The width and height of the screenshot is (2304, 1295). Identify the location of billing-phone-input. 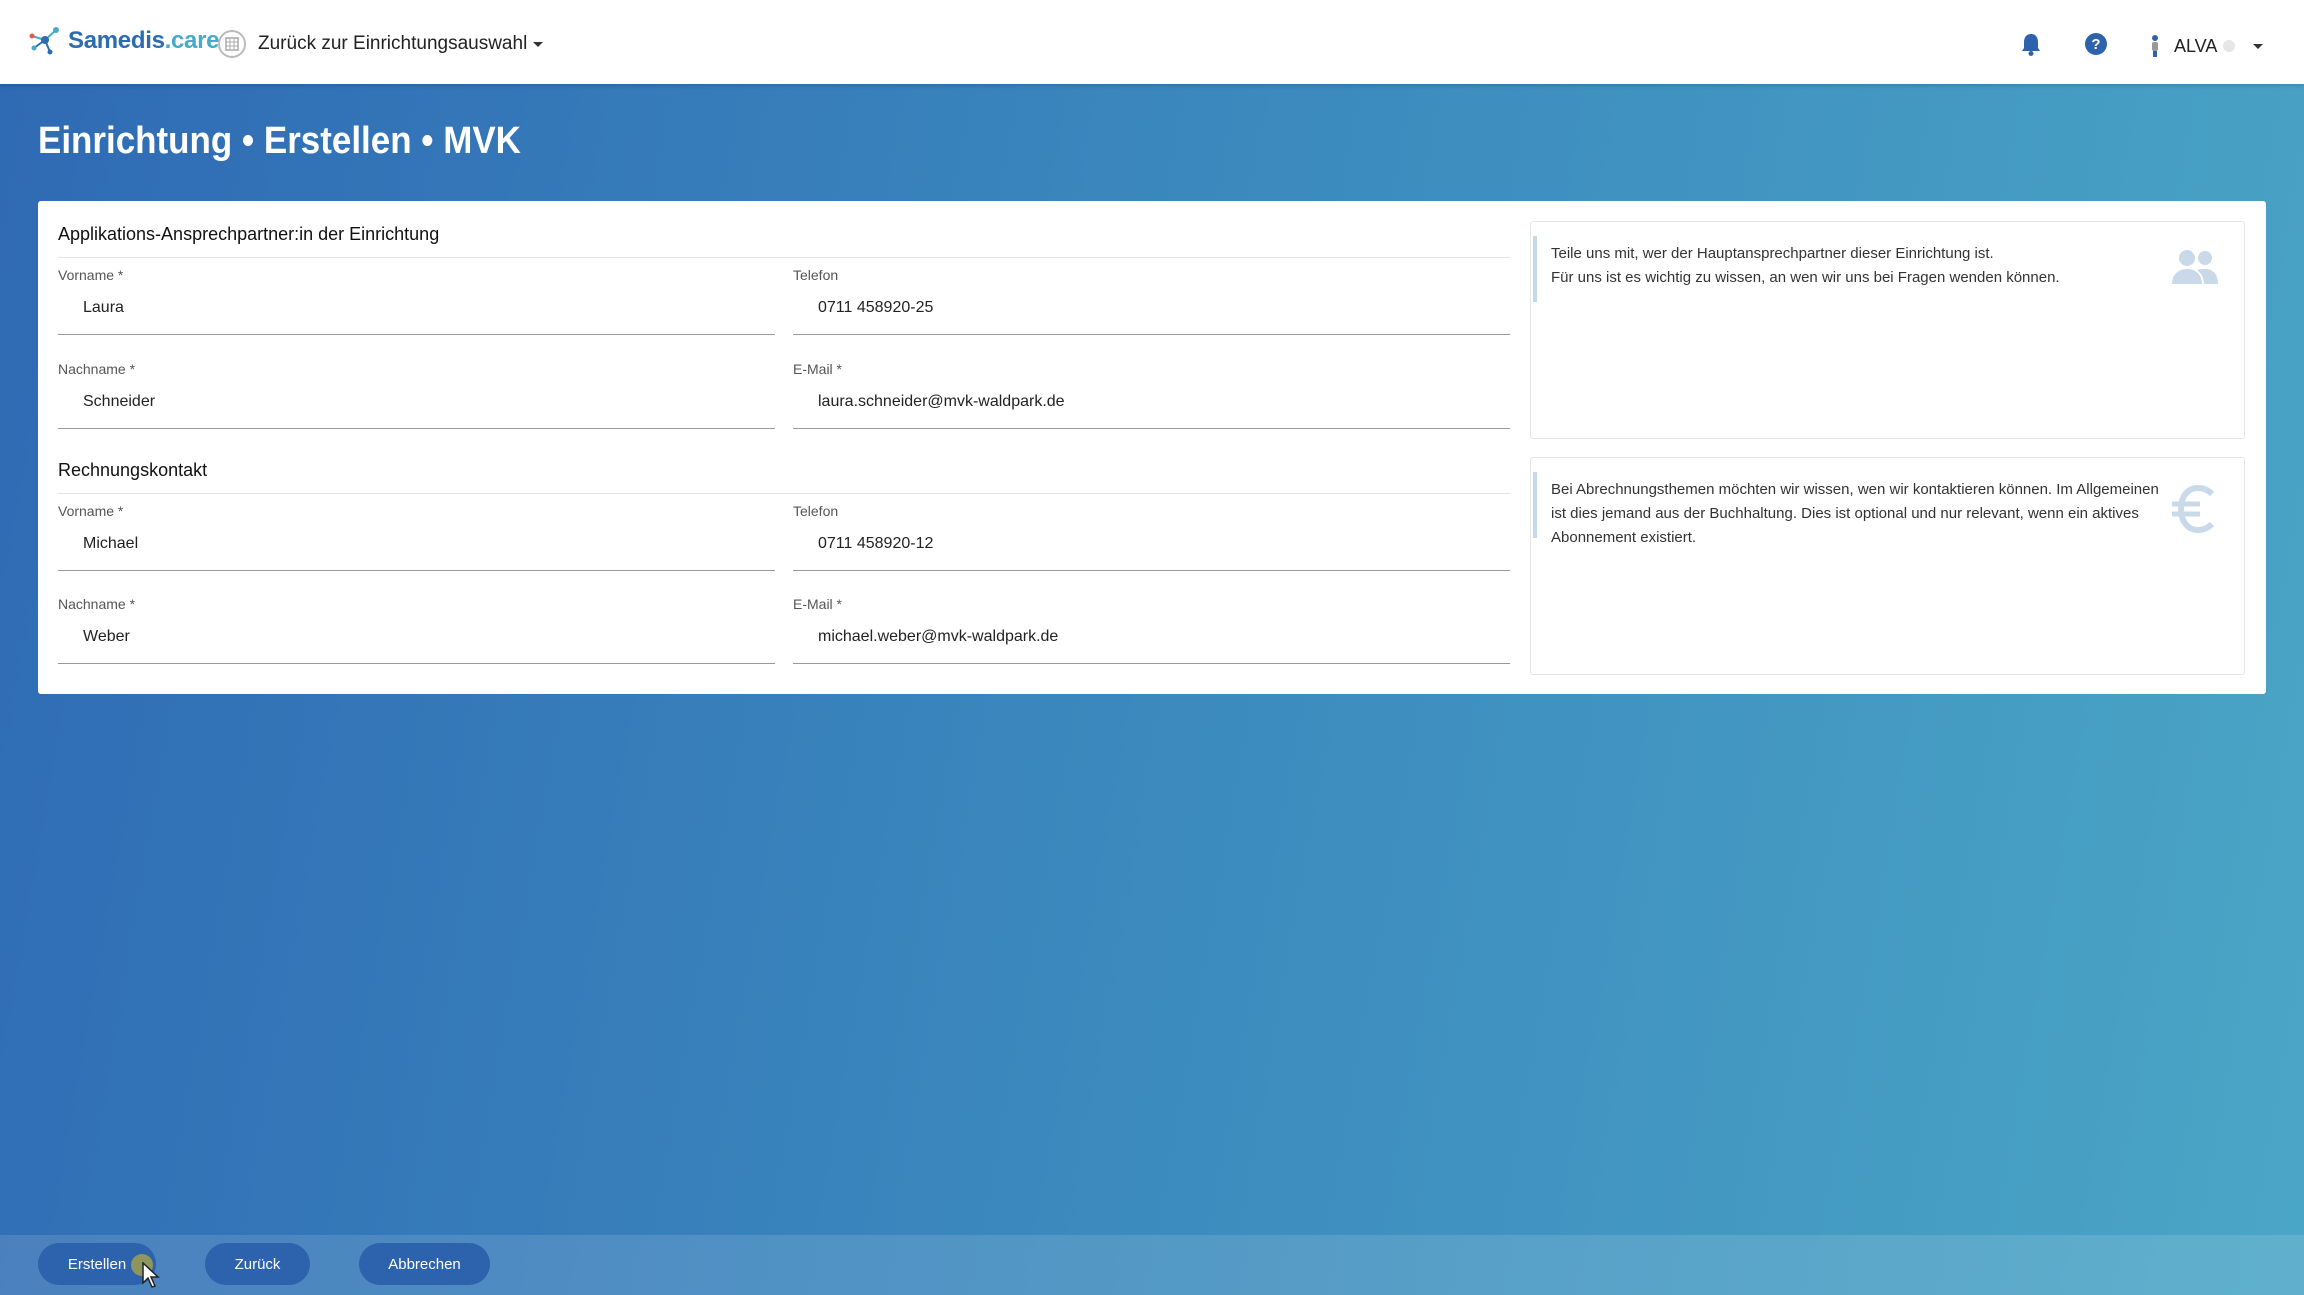
(1151, 544).